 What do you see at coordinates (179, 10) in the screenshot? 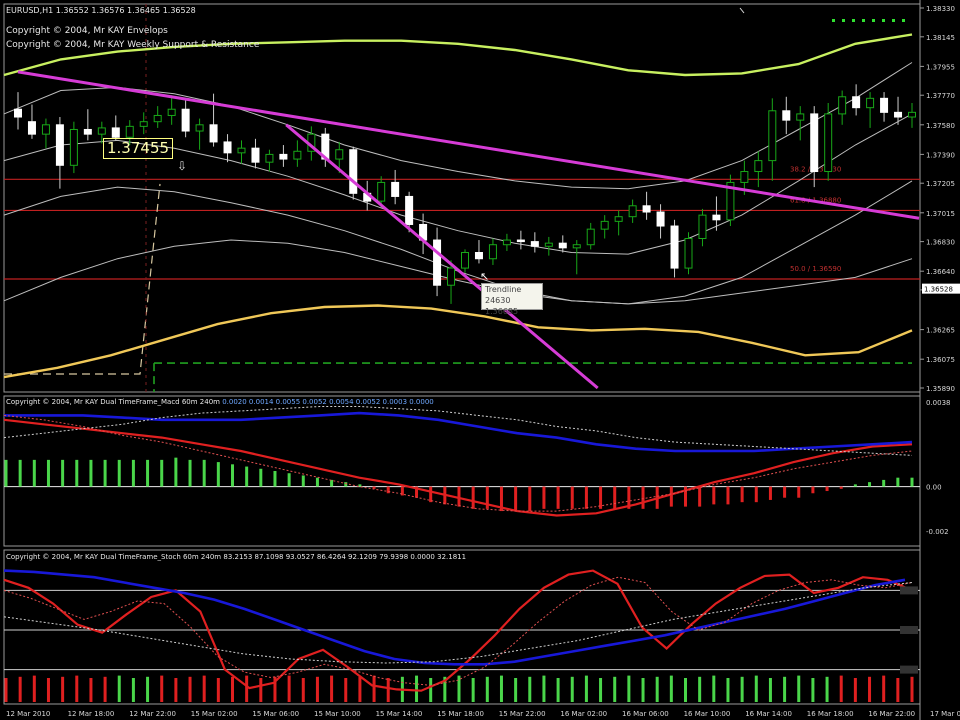
I see `ohlc-close: 1.36528` at bounding box center [179, 10].